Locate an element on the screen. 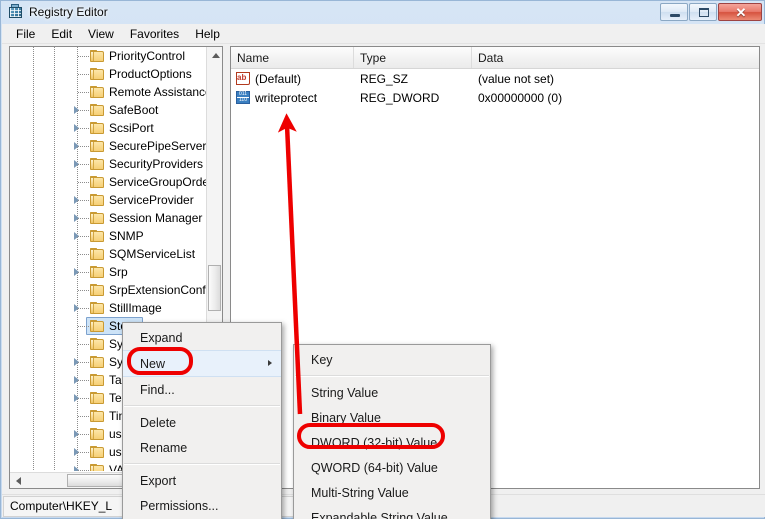  menu-item-expand: Expand is located at coordinates (202, 337).